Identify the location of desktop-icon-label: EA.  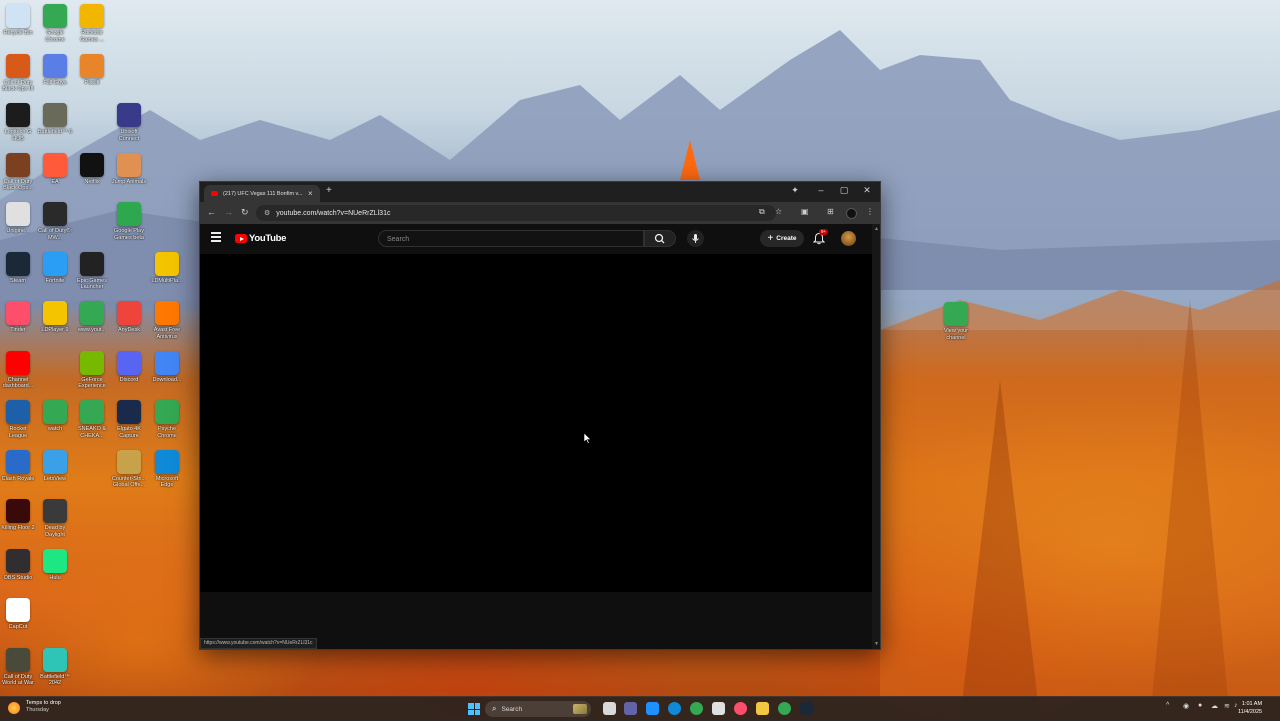
(55, 181).